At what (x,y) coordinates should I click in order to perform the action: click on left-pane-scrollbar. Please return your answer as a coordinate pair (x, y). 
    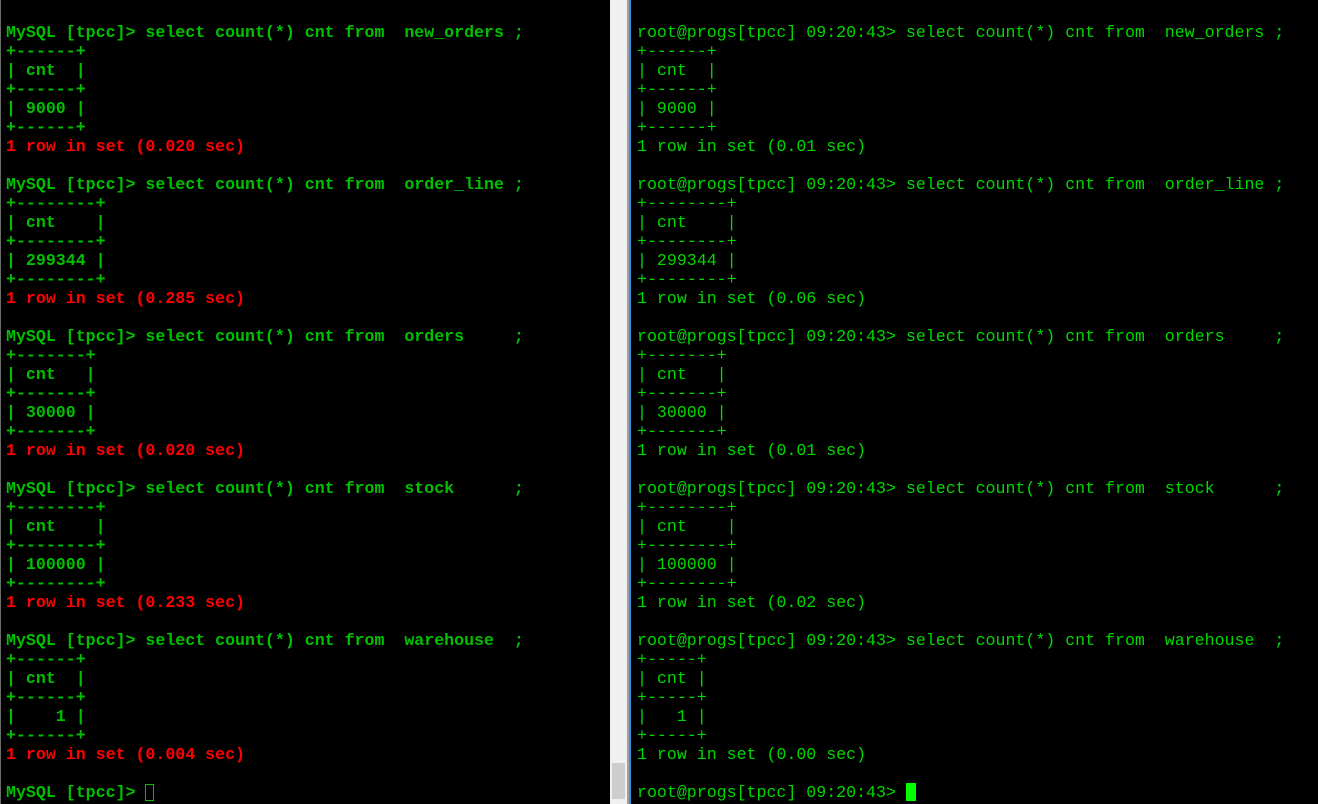
    Looking at the image, I should click on (618, 402).